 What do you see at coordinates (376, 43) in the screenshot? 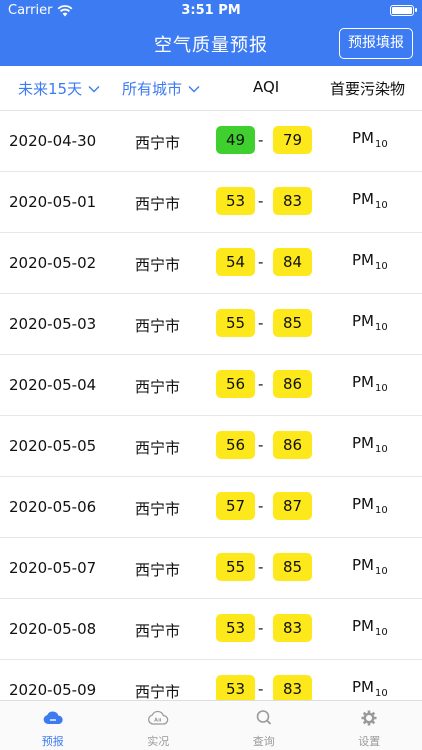
I see `forecast-fill-button: 预报填报` at bounding box center [376, 43].